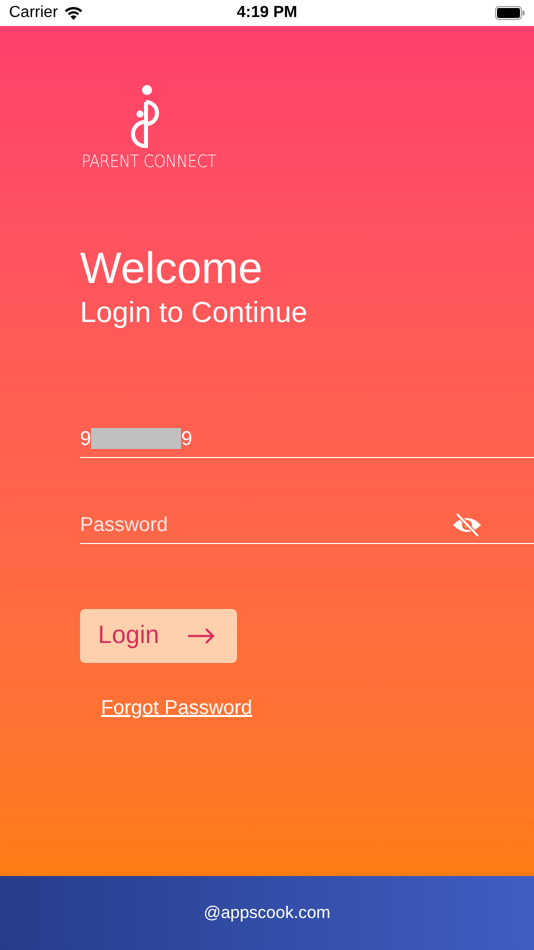 This screenshot has width=534, height=950. I want to click on clock-time: 4:19 PM, so click(267, 13).